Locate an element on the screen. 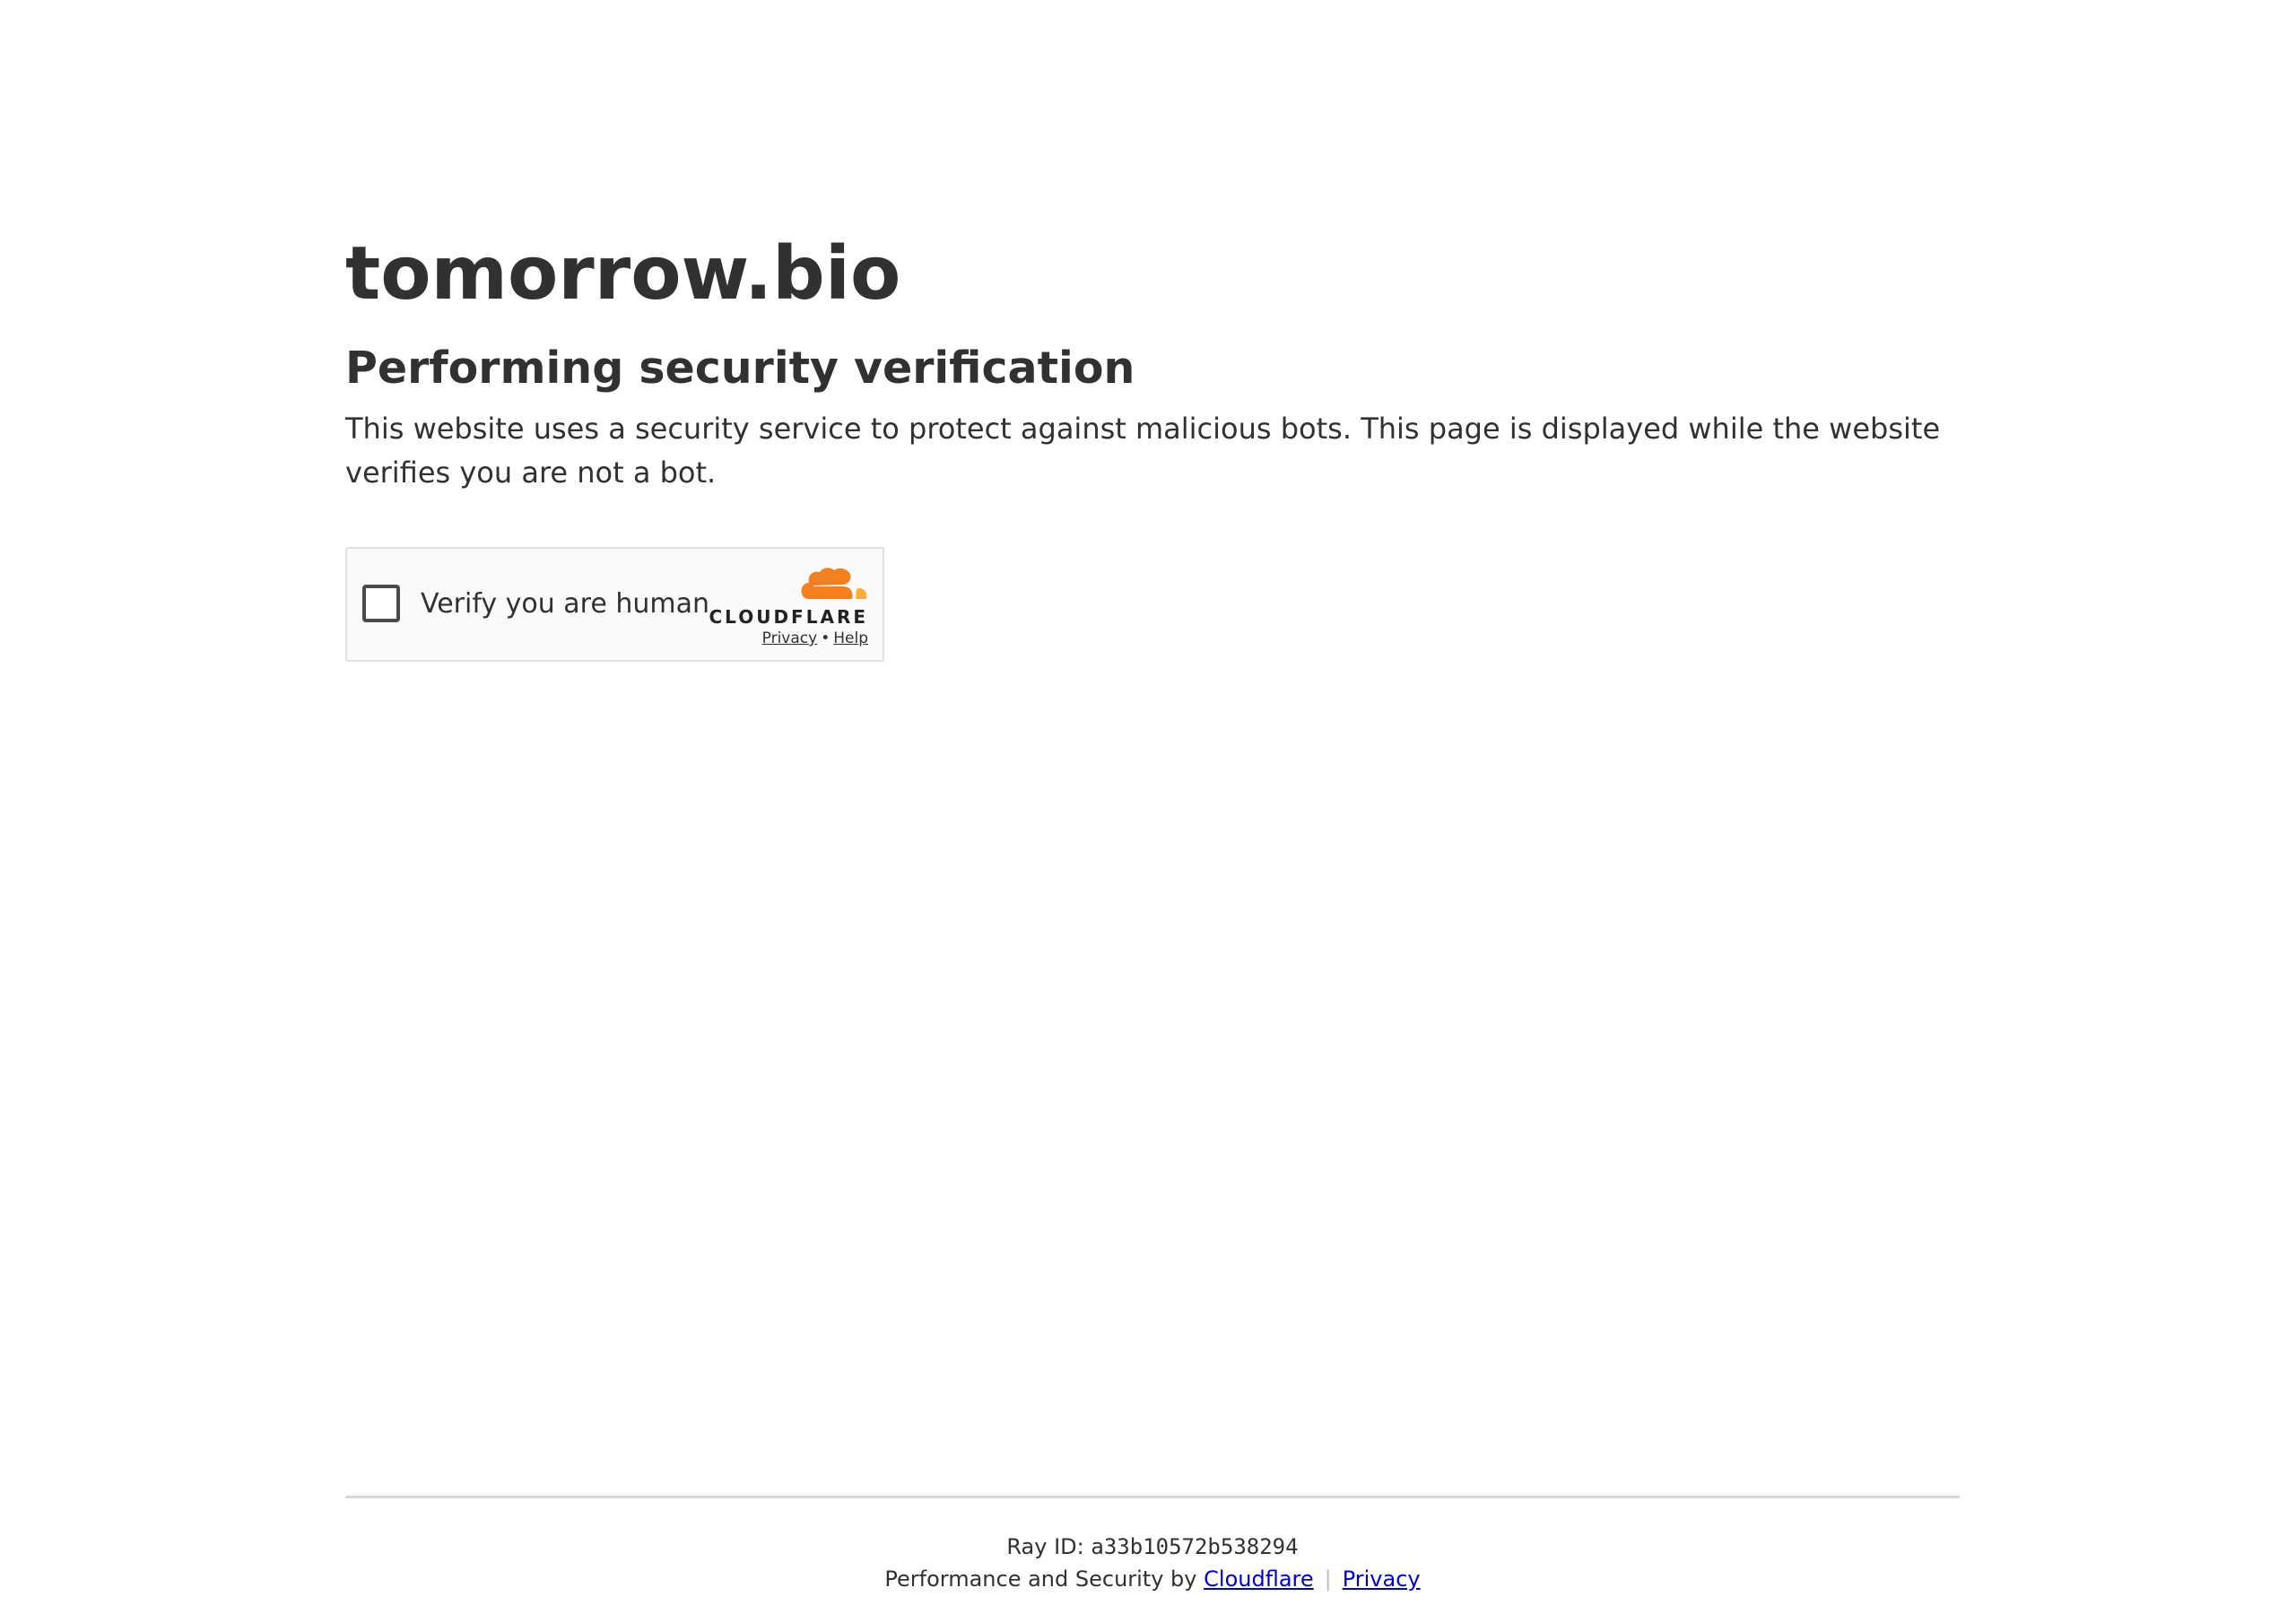 The image size is (2296, 1614). footer-privacy-link: Privacy is located at coordinates (1382, 1579).